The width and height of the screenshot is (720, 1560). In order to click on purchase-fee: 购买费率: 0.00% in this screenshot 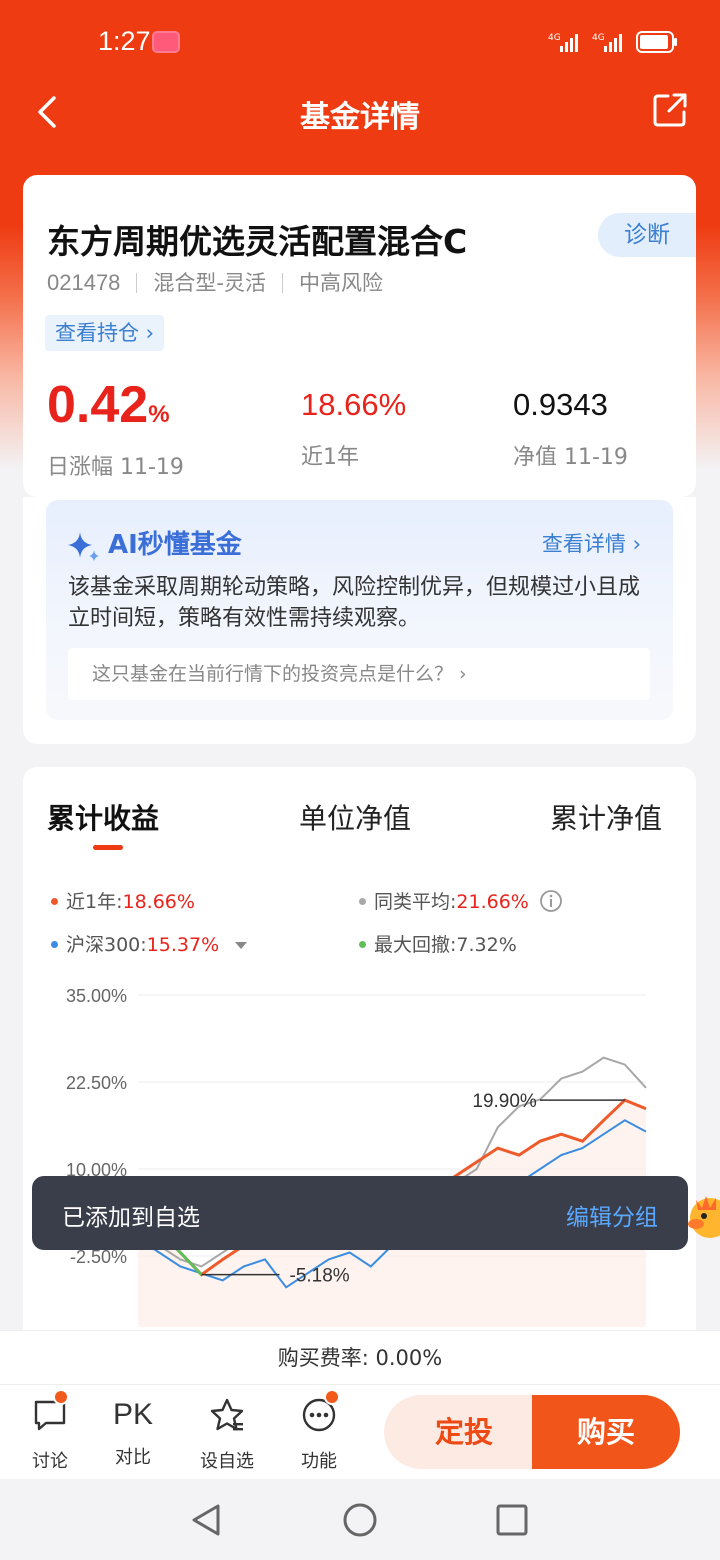, I will do `click(360, 1357)`.